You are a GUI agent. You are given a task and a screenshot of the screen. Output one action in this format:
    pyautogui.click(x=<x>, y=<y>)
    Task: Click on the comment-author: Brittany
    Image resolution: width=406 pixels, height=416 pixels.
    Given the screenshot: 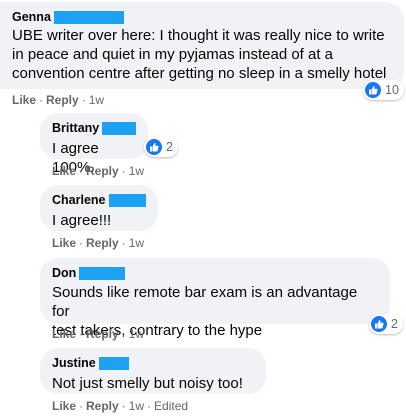 What is the action you would take?
    pyautogui.click(x=75, y=128)
    